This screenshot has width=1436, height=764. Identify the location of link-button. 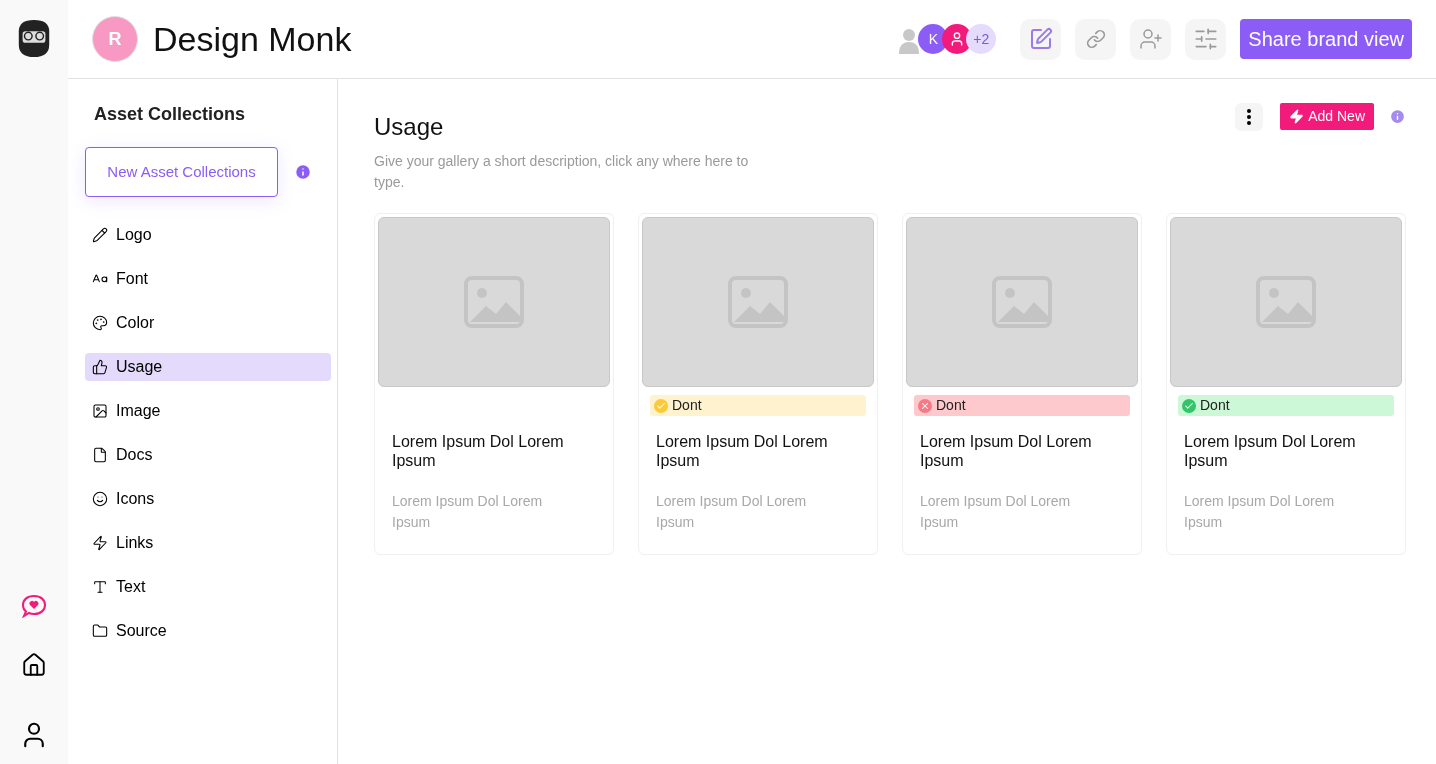
(1096, 39).